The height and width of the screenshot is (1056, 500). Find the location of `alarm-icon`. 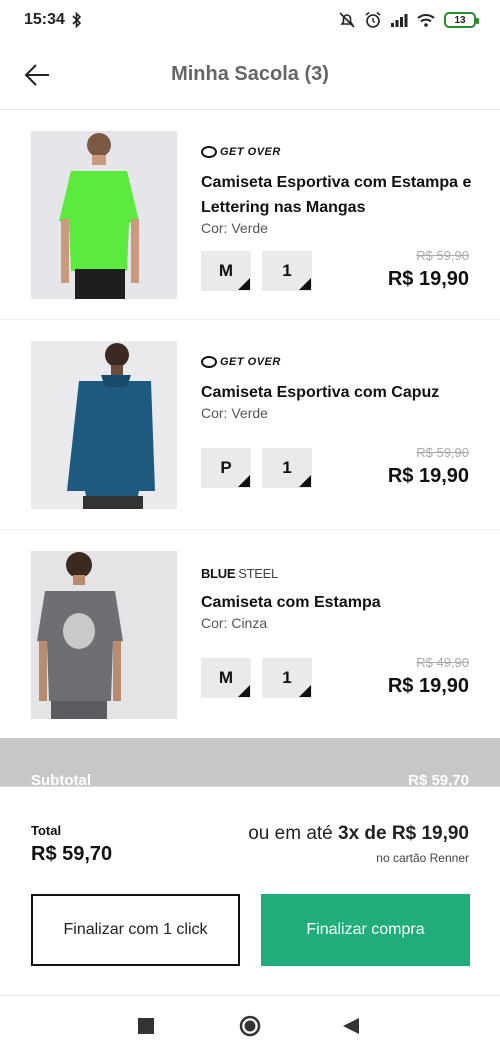

alarm-icon is located at coordinates (373, 19).